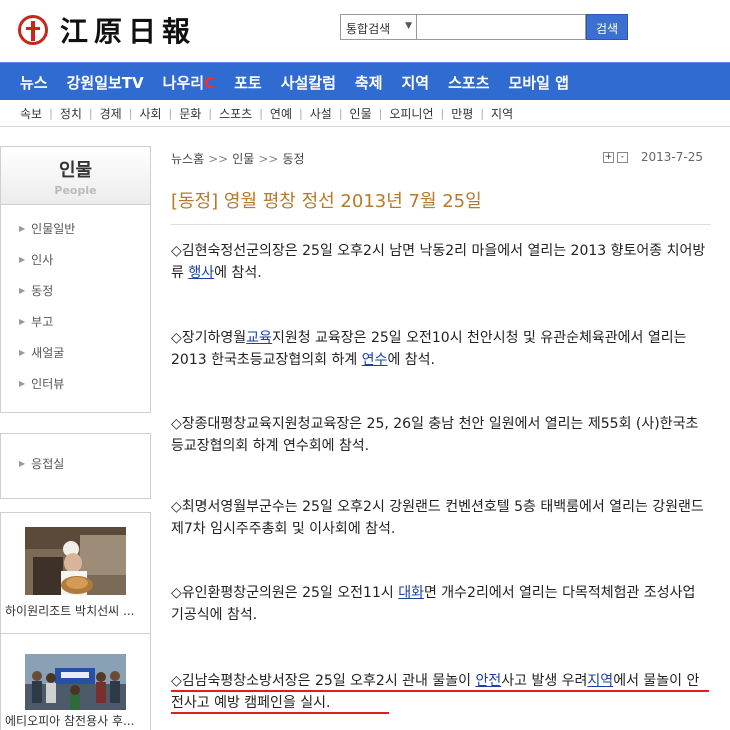 Image resolution: width=730 pixels, height=730 pixels. What do you see at coordinates (31, 113) in the screenshot?
I see `subnav-item-breaking: 속보` at bounding box center [31, 113].